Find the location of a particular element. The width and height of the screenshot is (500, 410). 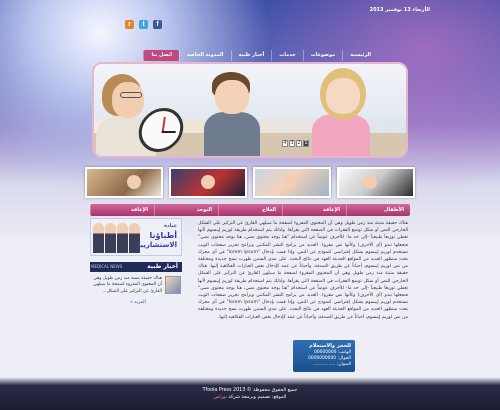

slide-dot-4: 4 is located at coordinates (285, 143).